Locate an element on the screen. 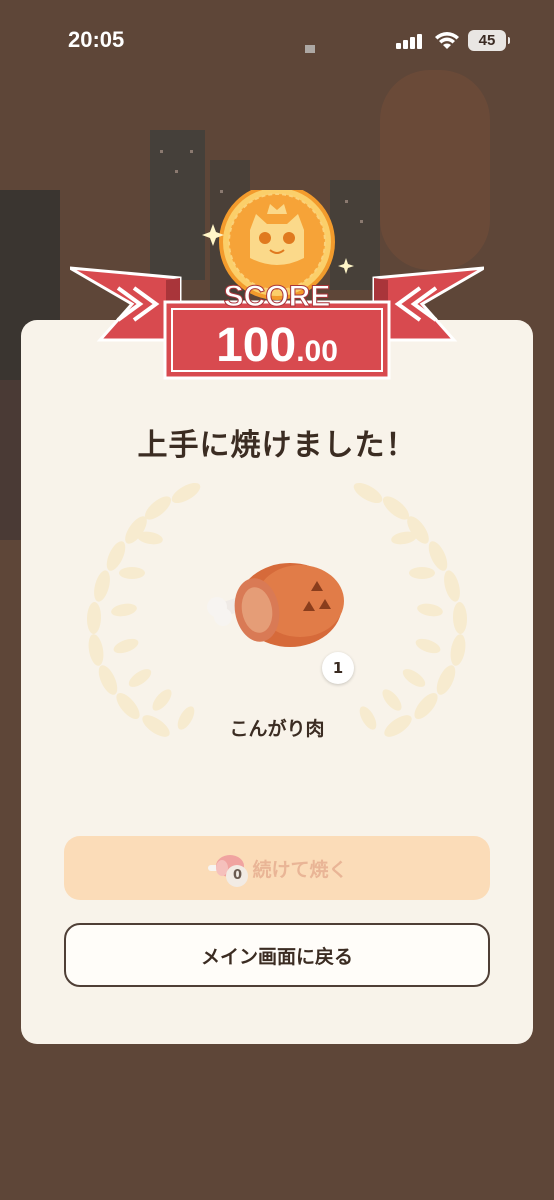  raw-meat-icon: 0 is located at coordinates (227, 869).